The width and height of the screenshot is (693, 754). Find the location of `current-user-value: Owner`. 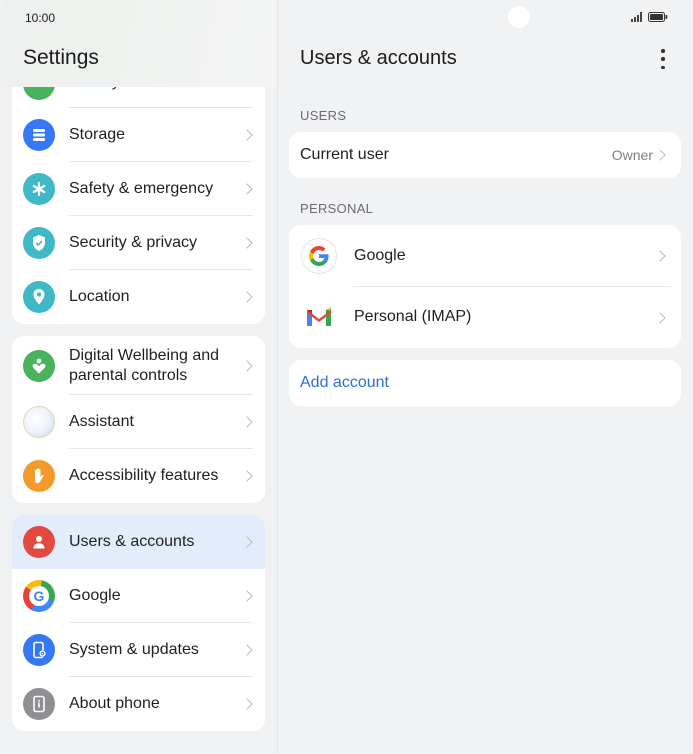

current-user-value: Owner is located at coordinates (632, 155).